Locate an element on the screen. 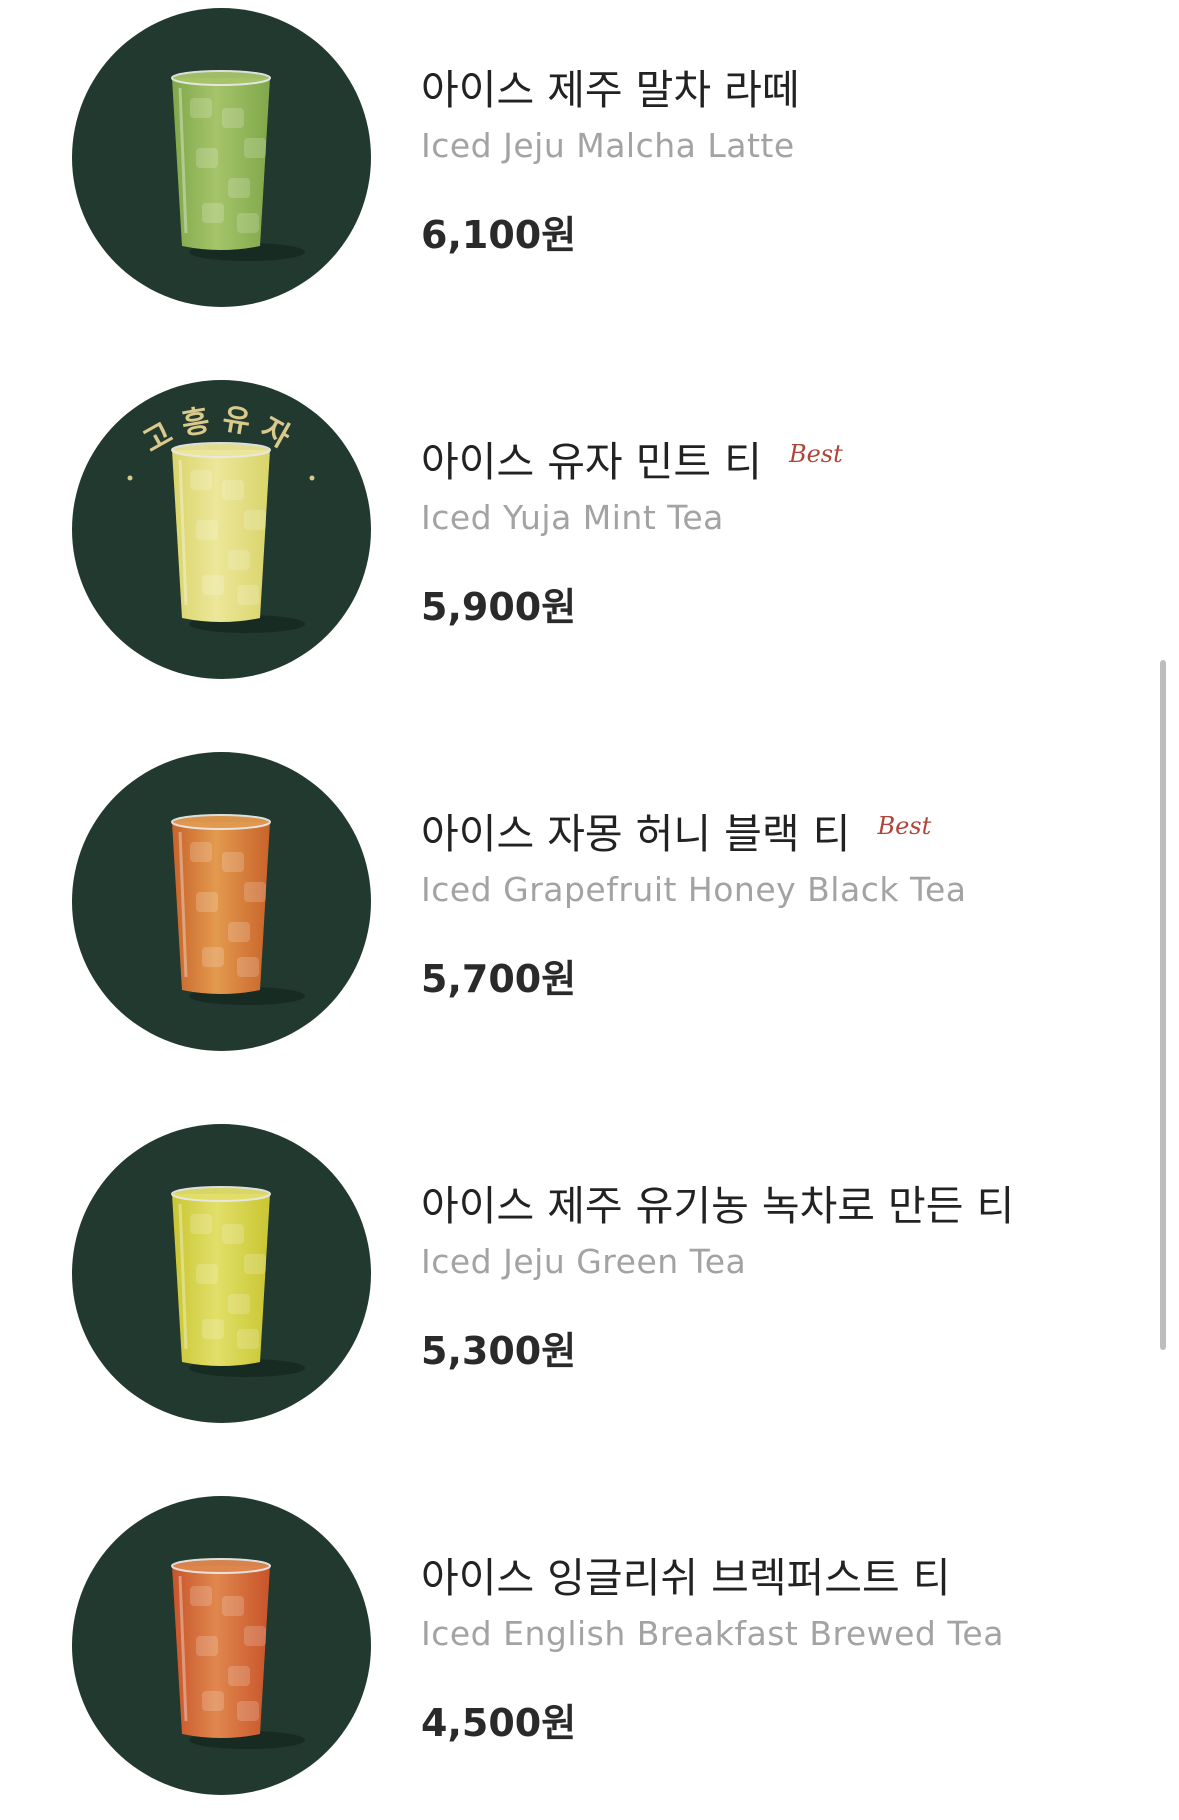 This screenshot has height=1820, width=1179. menu-item-name-en: Iced English Breakfast Brewed Tea is located at coordinates (712, 1633).